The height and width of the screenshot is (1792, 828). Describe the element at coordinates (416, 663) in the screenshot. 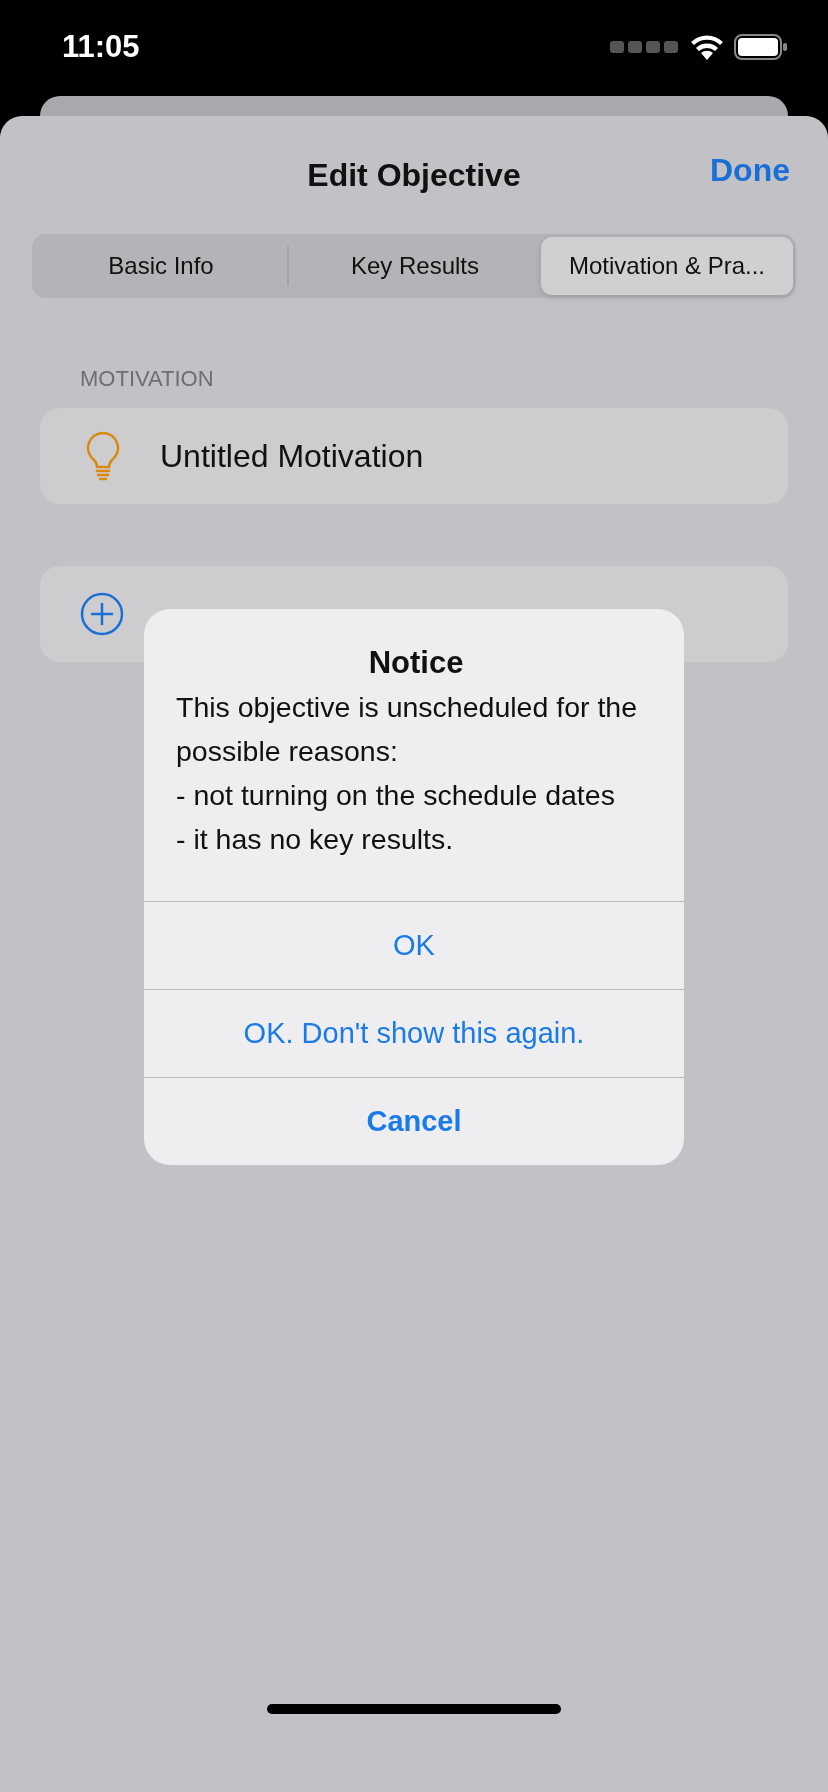

I see `alert-title: Notice` at that location.